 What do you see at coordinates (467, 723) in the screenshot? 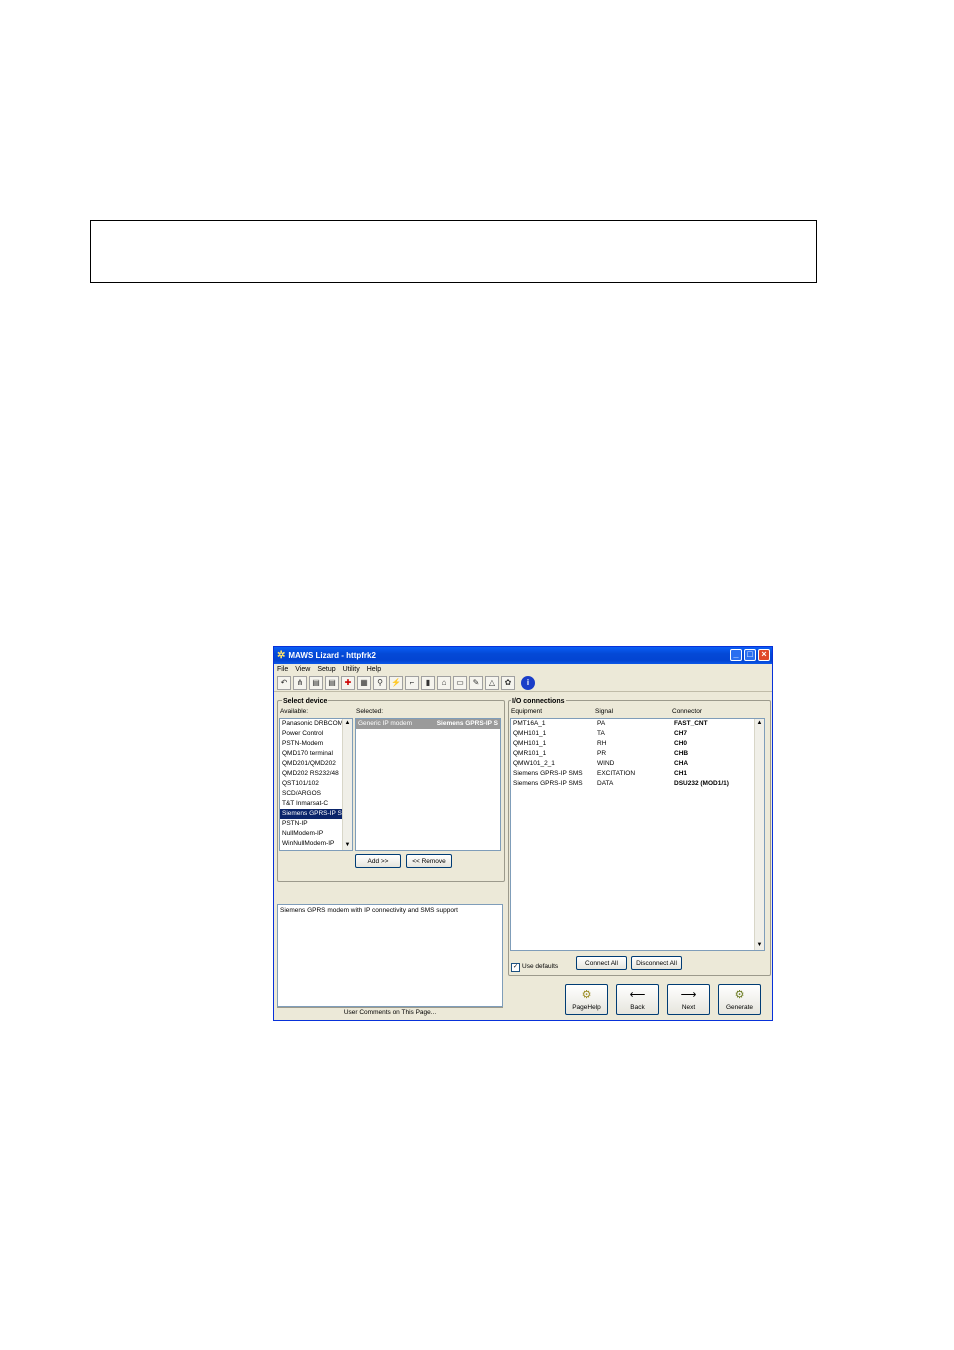
I see `selected-device-value: Siemens GPRS-IP S` at bounding box center [467, 723].